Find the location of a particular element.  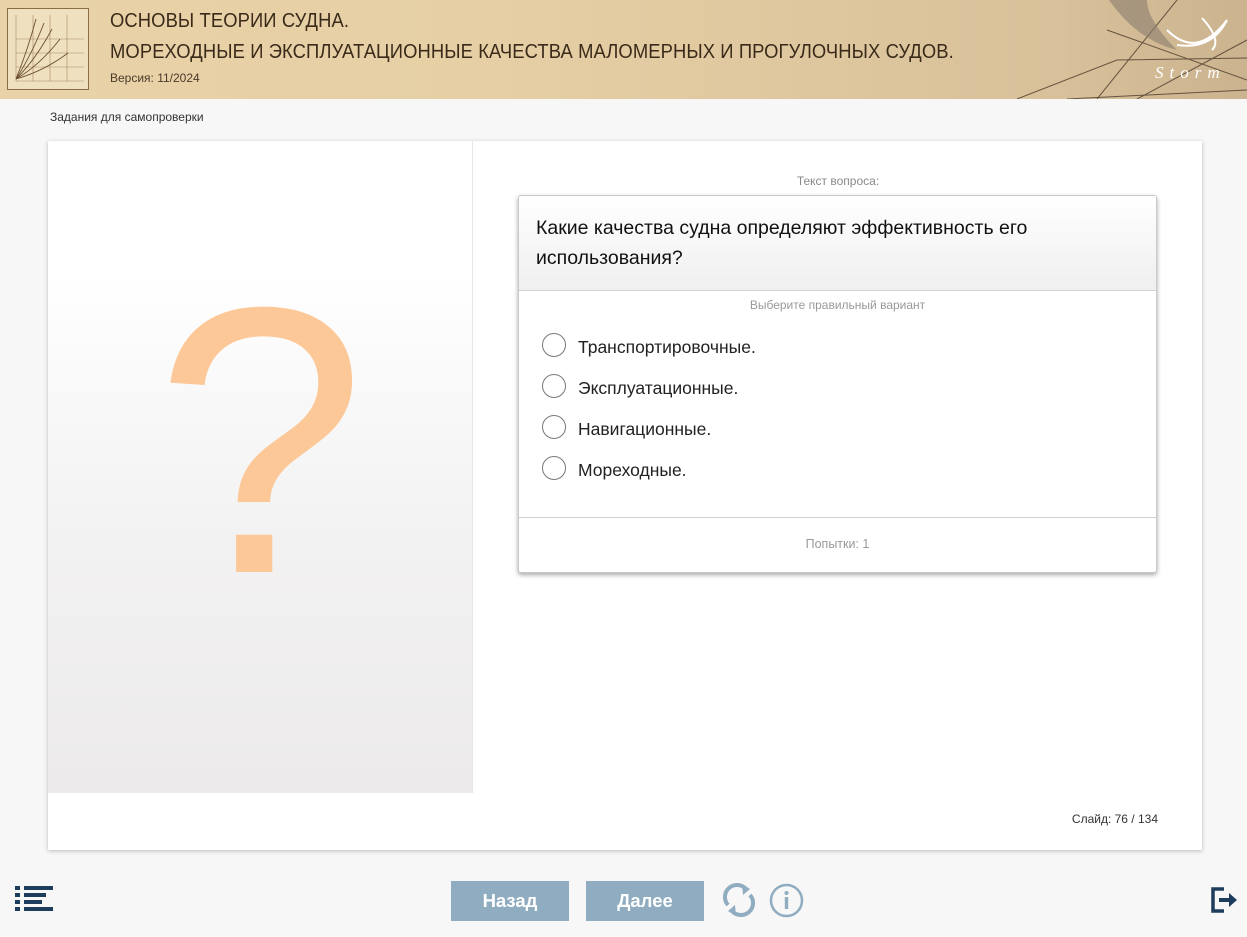

answer-option: Мореходные. is located at coordinates (849, 478).